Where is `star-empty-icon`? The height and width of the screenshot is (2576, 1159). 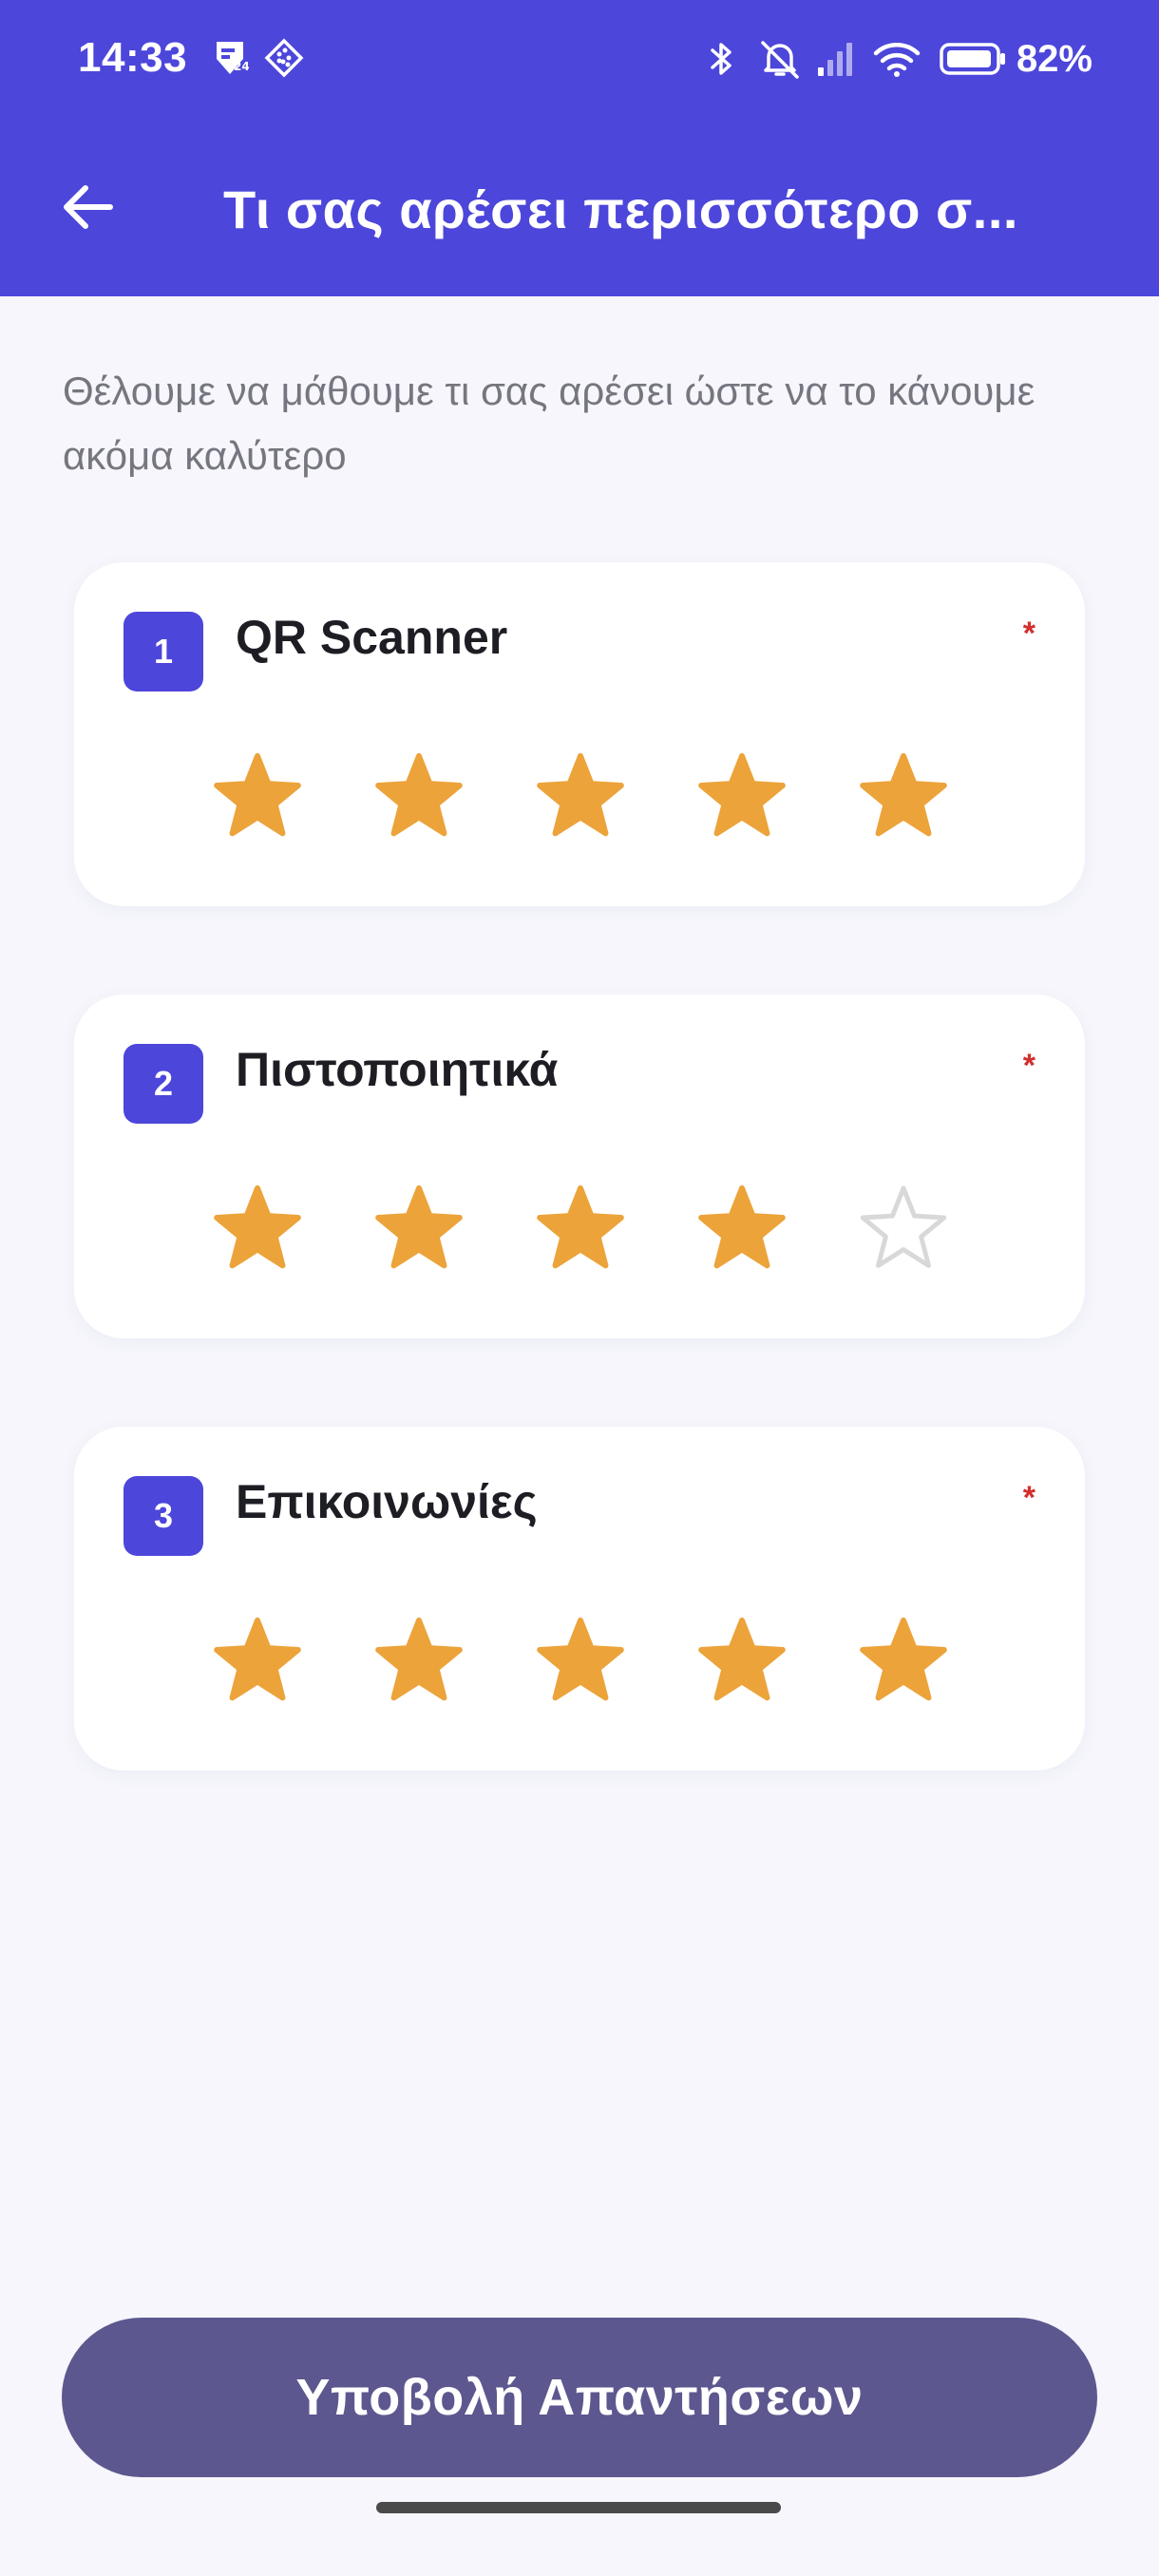
star-empty-icon is located at coordinates (903, 1227).